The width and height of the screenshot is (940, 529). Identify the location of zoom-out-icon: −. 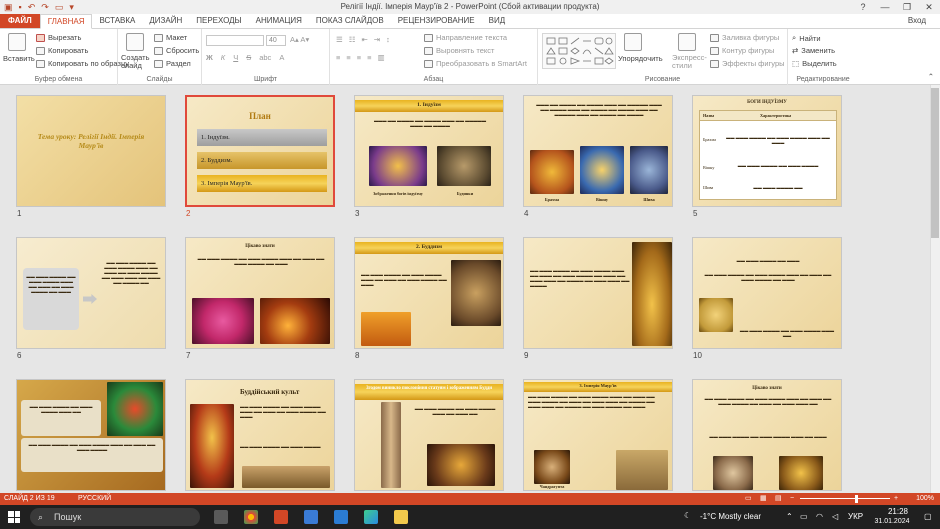
(792, 499).